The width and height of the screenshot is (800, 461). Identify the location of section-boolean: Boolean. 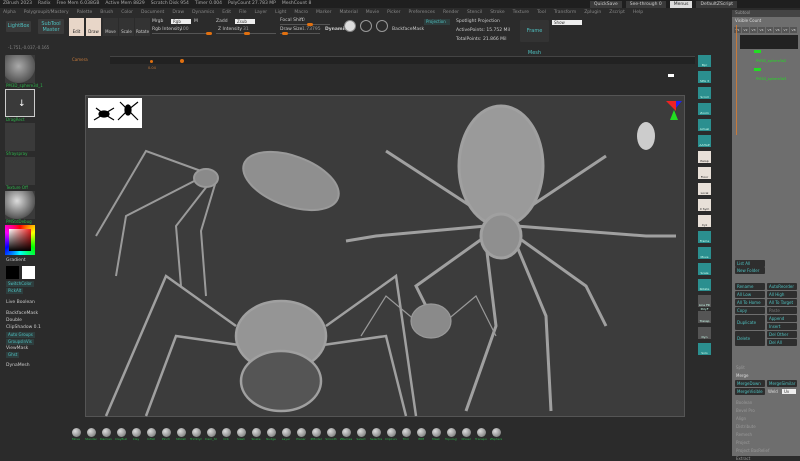
(744, 402).